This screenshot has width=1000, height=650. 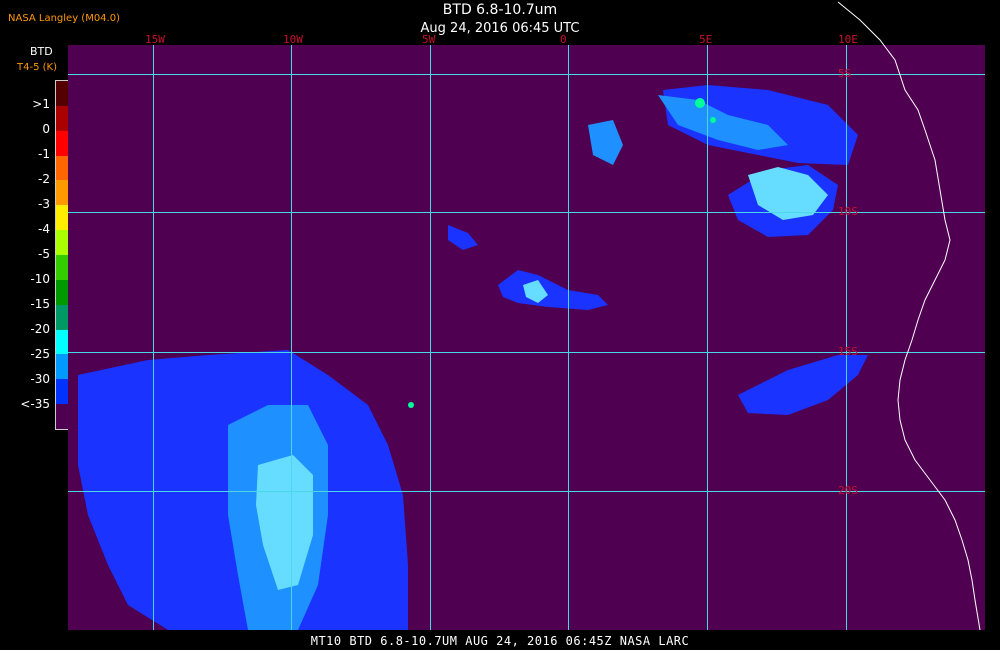 I want to click on lat-label: 10S, so click(x=848, y=211).